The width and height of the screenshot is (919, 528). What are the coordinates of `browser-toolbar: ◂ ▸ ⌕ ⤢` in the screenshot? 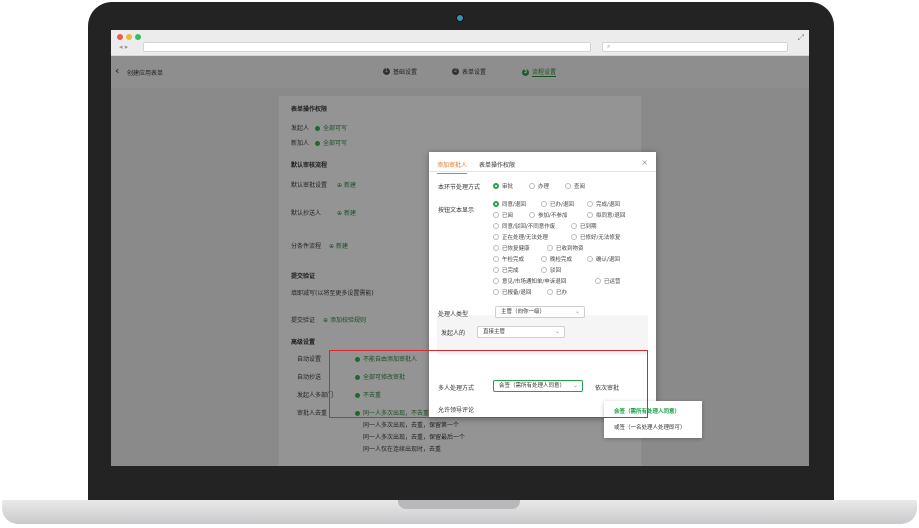 It's located at (460, 43).